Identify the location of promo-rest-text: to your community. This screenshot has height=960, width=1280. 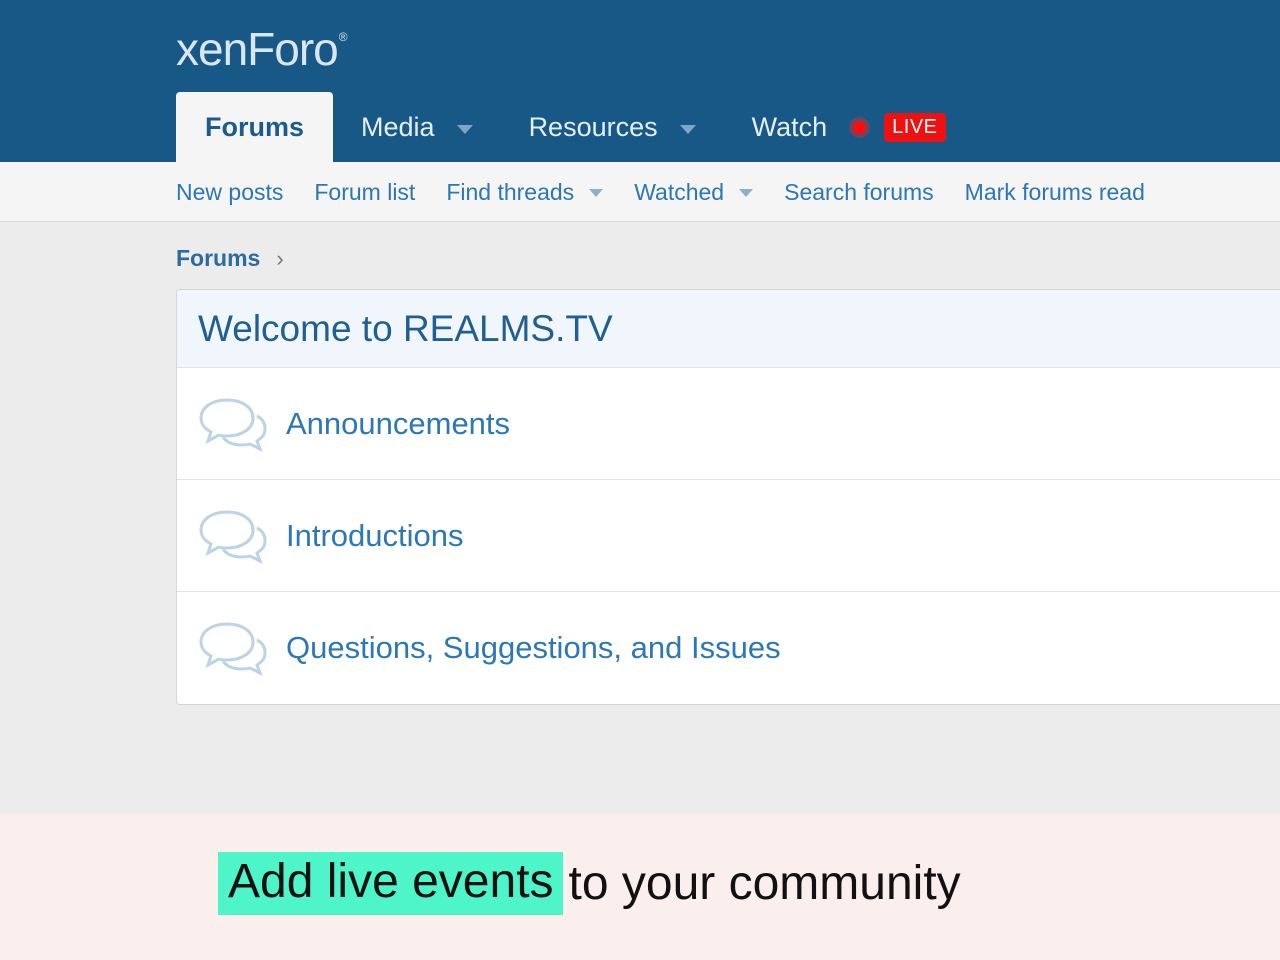
(764, 883).